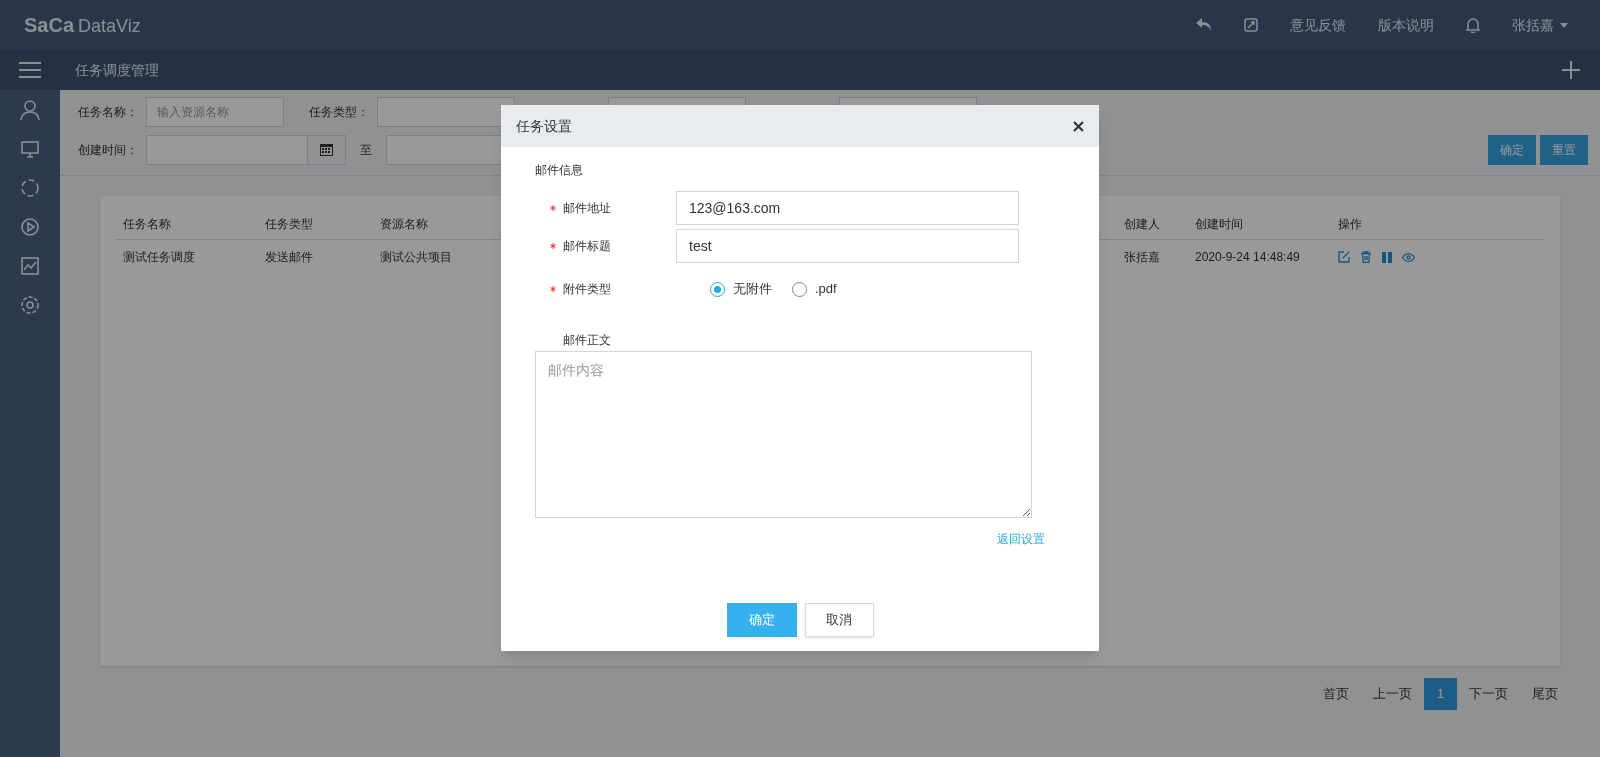  What do you see at coordinates (847, 208) in the screenshot?
I see `text-field: 123@163.com` at bounding box center [847, 208].